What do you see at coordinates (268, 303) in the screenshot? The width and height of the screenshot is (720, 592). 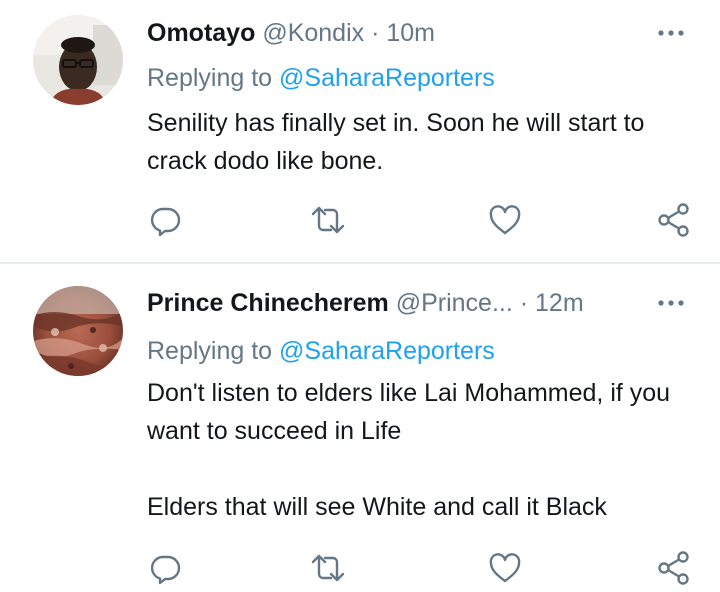 I see `display-name: Prince Chinecherem` at bounding box center [268, 303].